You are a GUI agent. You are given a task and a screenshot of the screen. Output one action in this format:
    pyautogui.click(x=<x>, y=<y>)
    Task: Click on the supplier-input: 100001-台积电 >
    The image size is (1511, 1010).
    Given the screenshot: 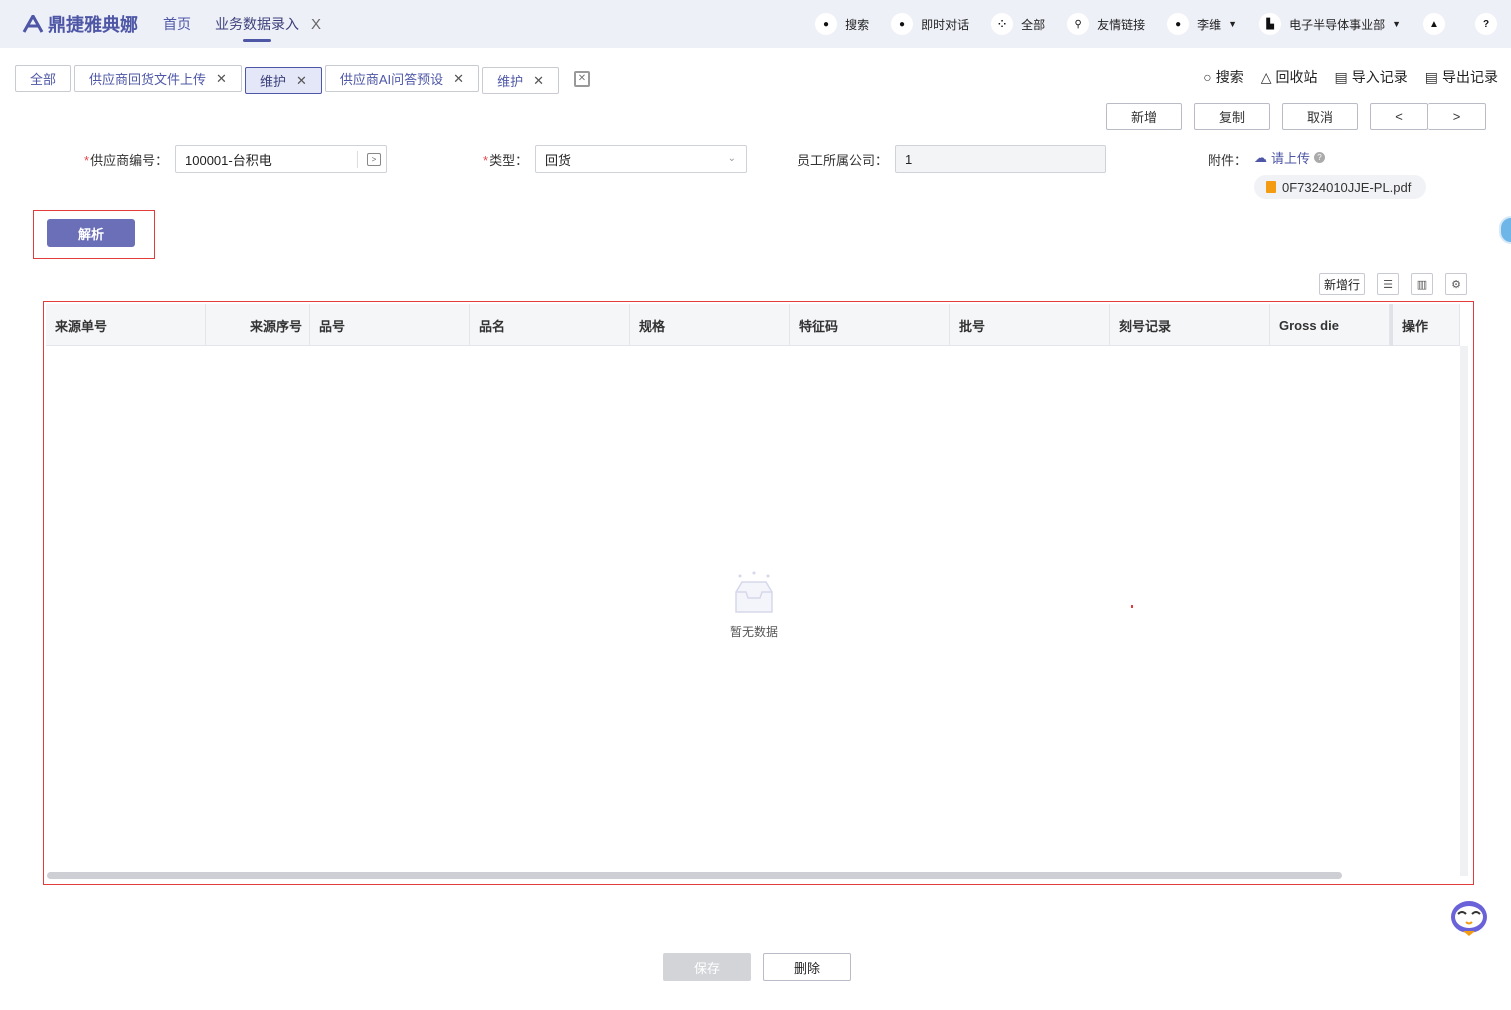 What is the action you would take?
    pyautogui.click(x=281, y=159)
    